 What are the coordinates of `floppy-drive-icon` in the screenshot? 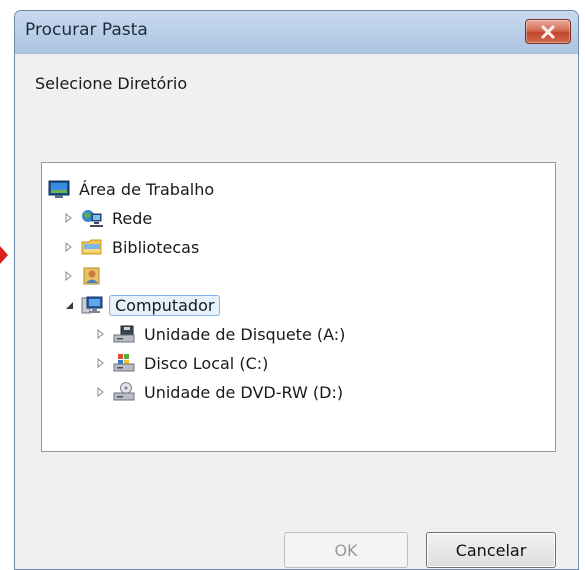 It's located at (124, 334).